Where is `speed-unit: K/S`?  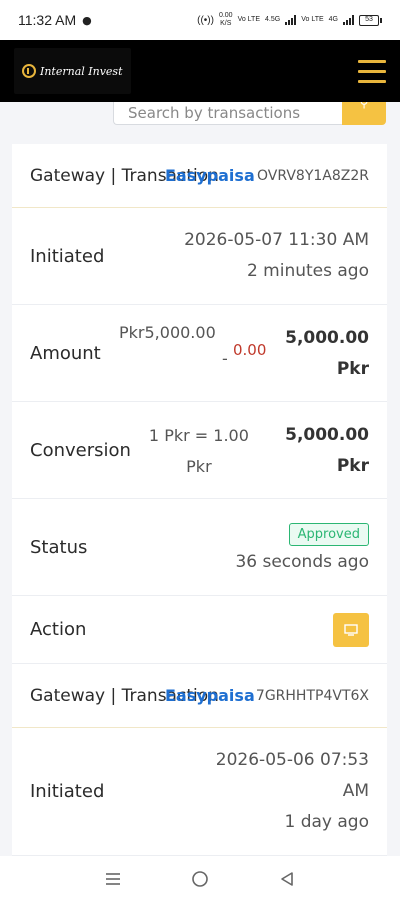 speed-unit: K/S is located at coordinates (226, 23).